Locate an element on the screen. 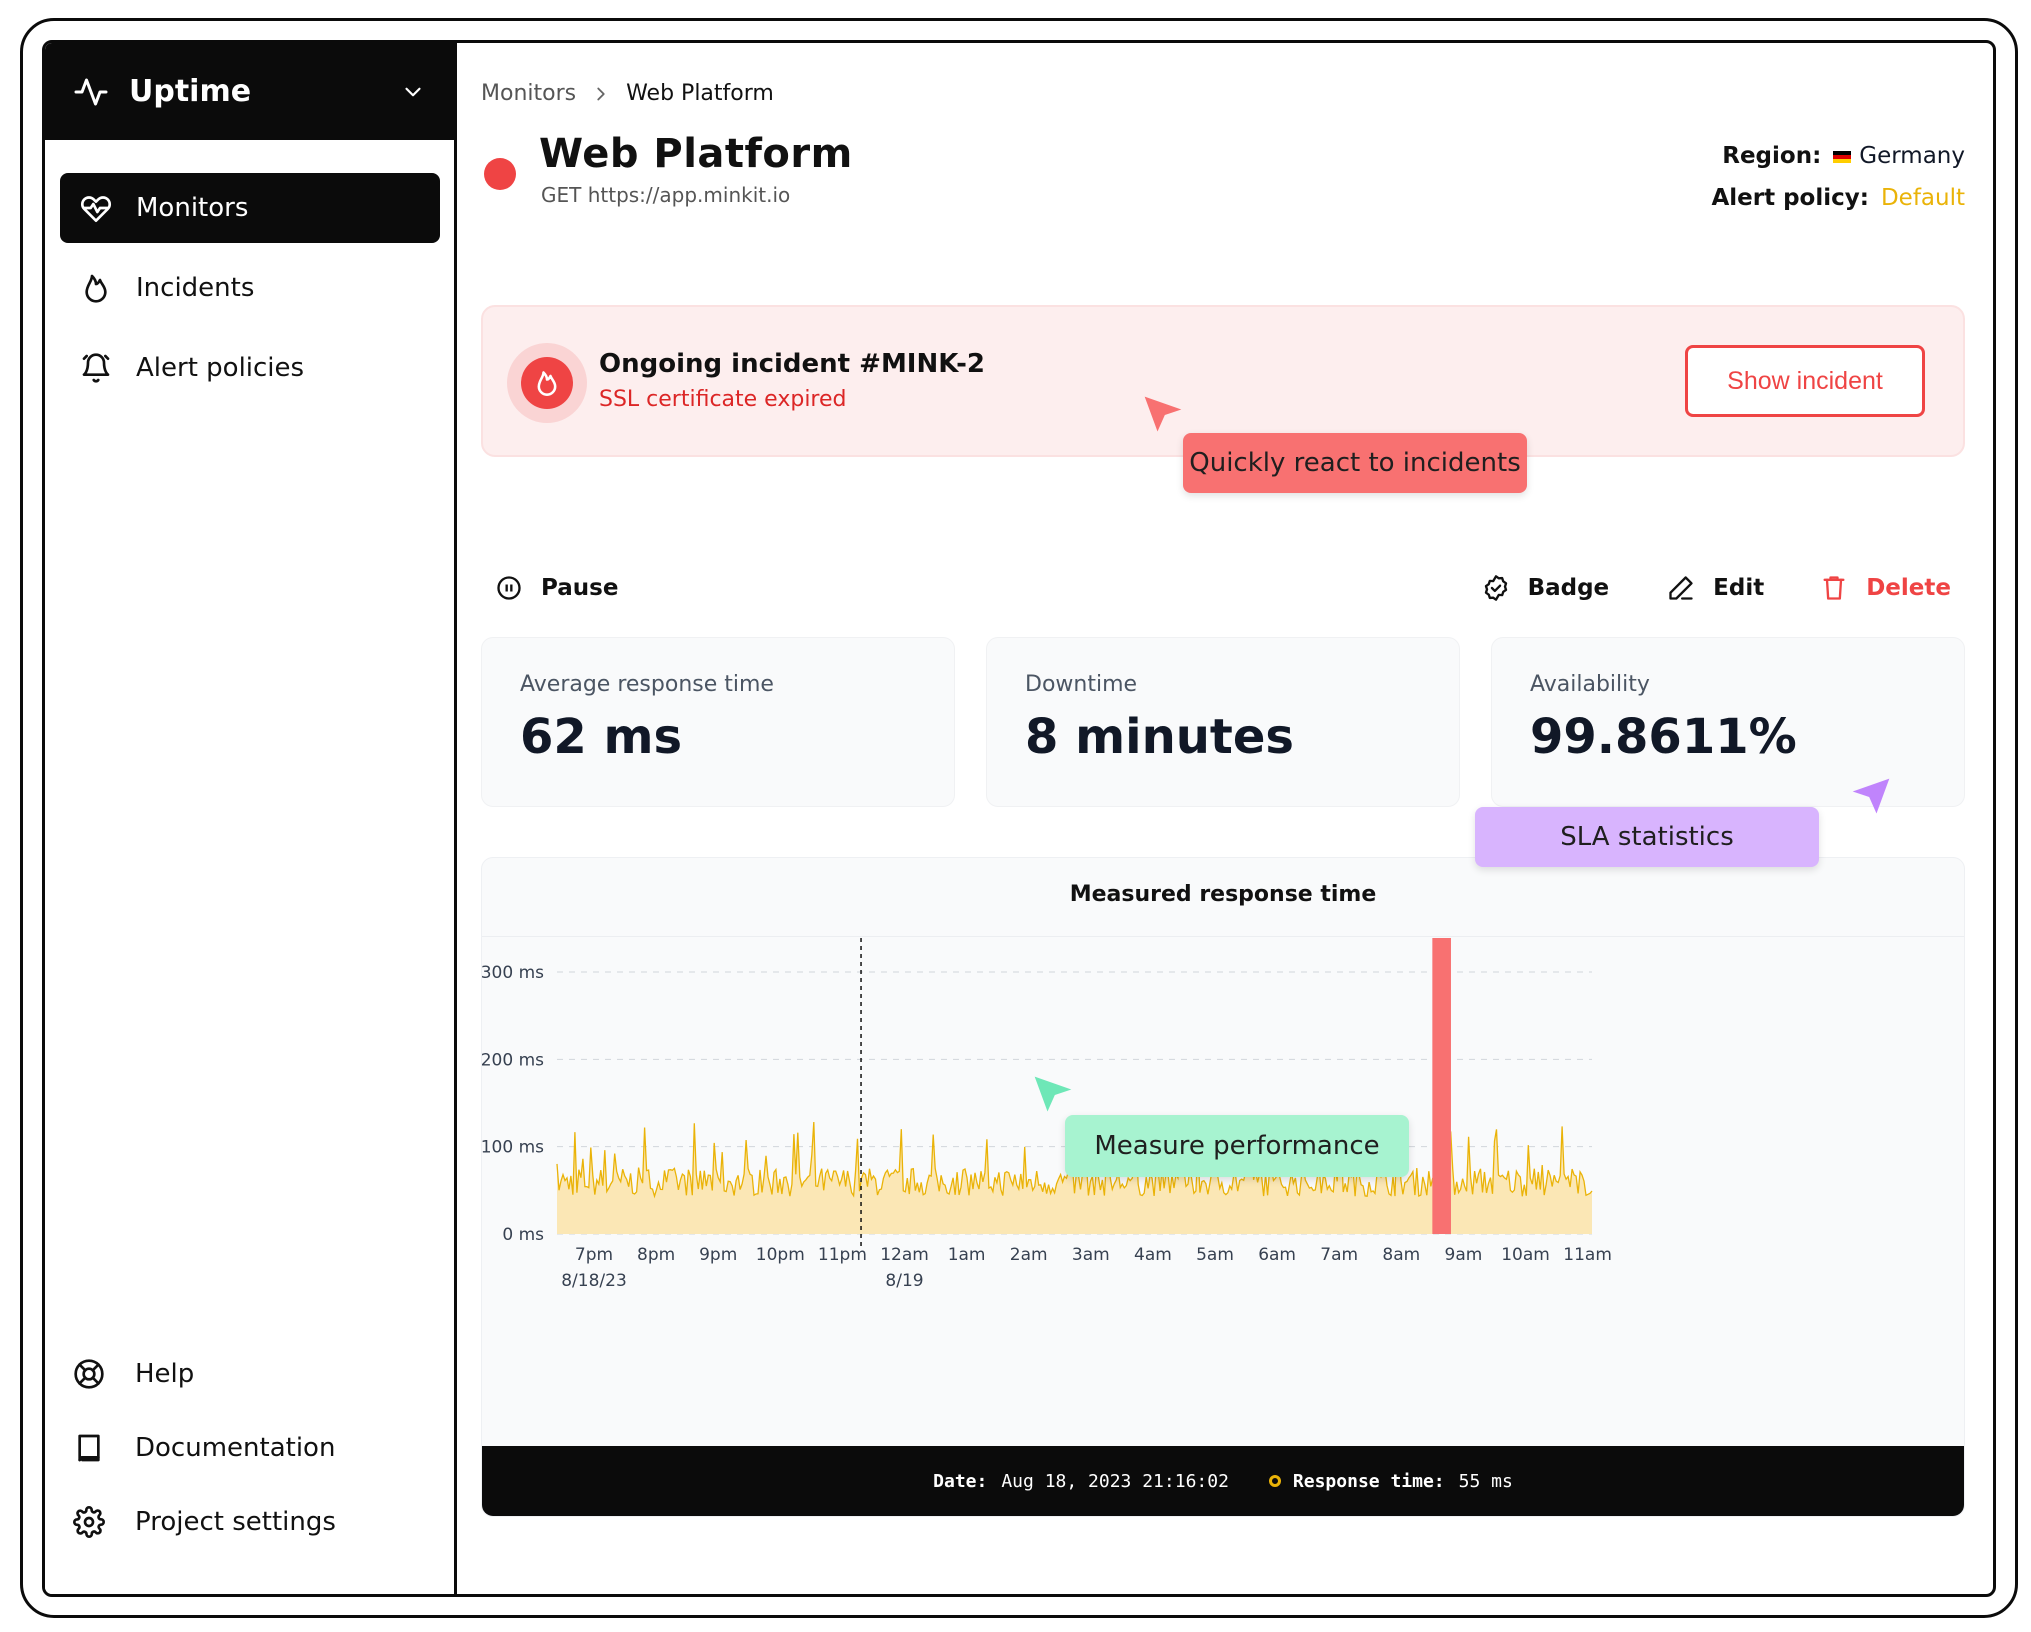  book-icon is located at coordinates (89, 1448).